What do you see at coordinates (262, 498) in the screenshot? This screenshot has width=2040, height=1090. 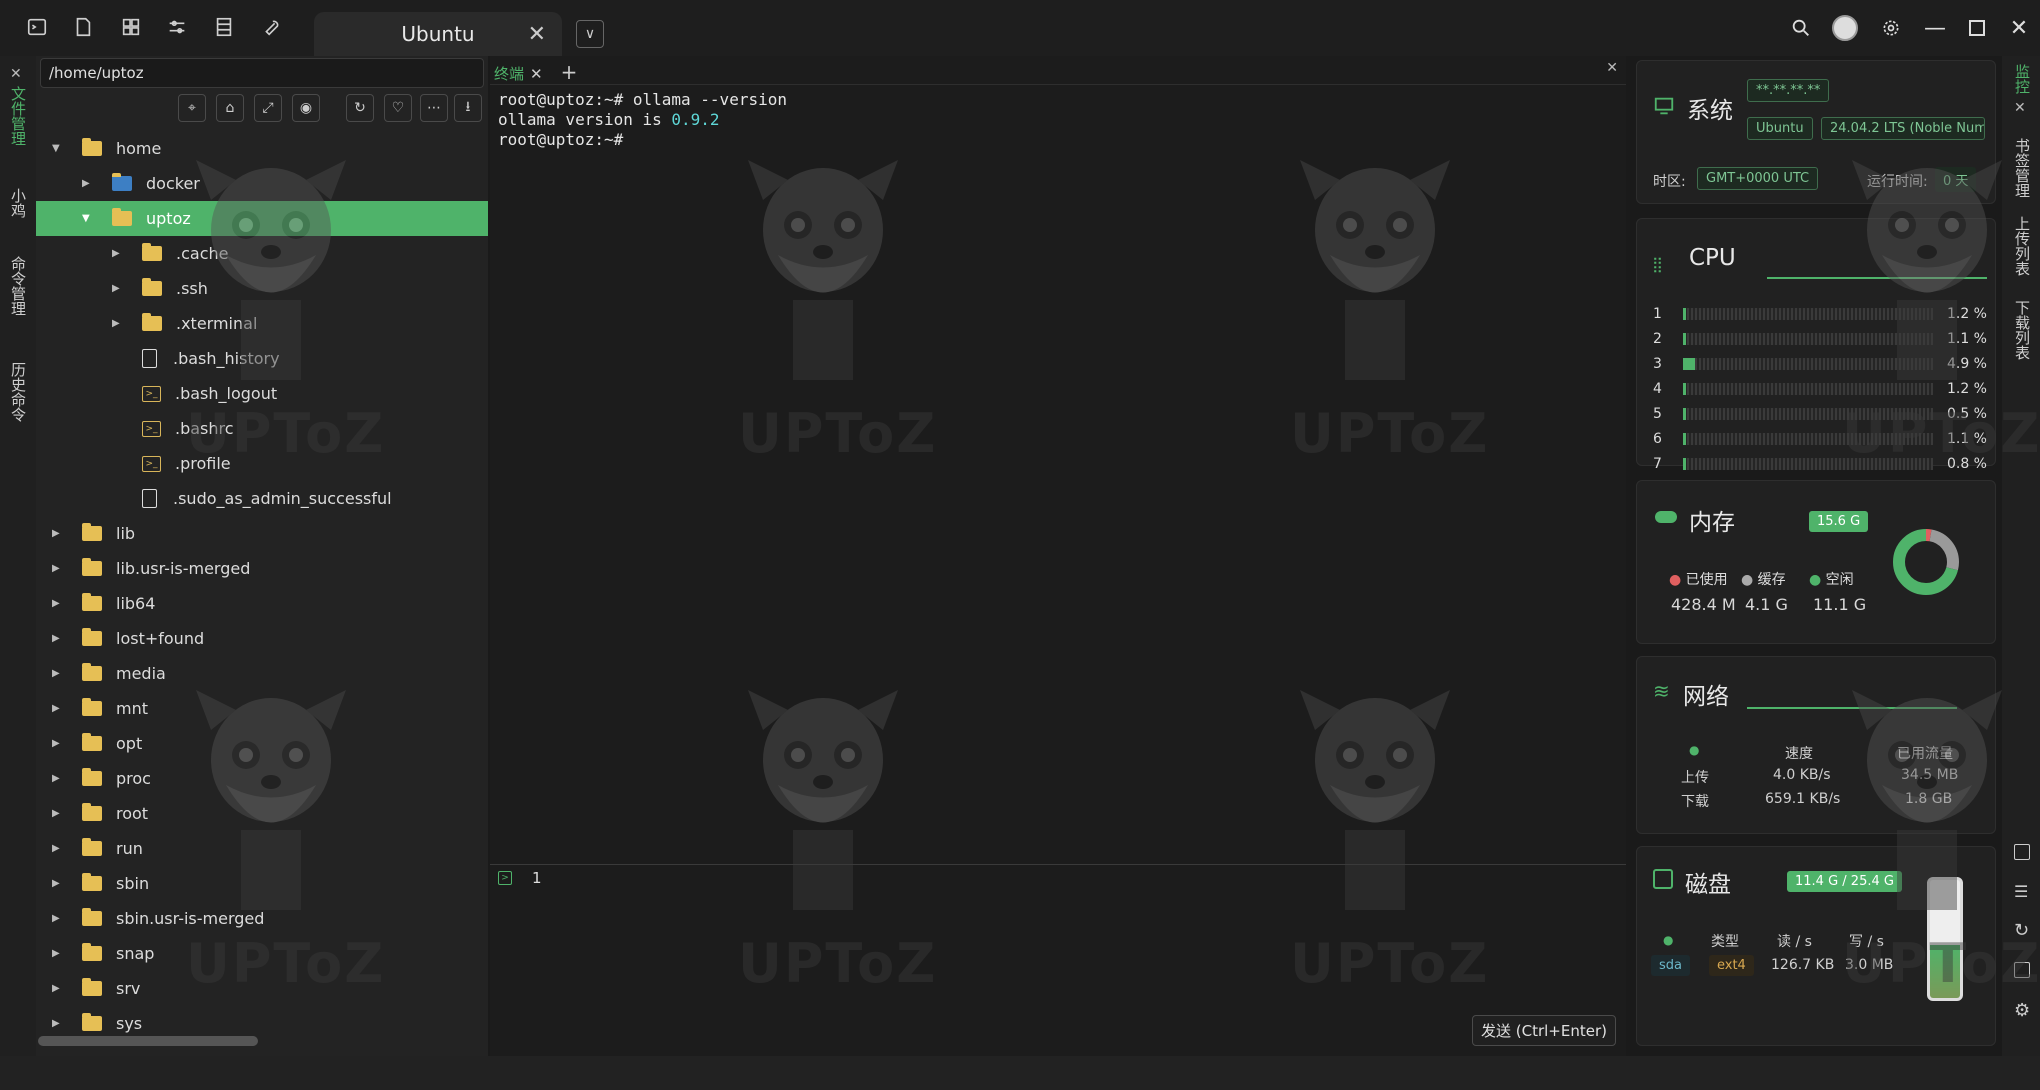 I see `tree-item: .sudo_as_admin_successful` at bounding box center [262, 498].